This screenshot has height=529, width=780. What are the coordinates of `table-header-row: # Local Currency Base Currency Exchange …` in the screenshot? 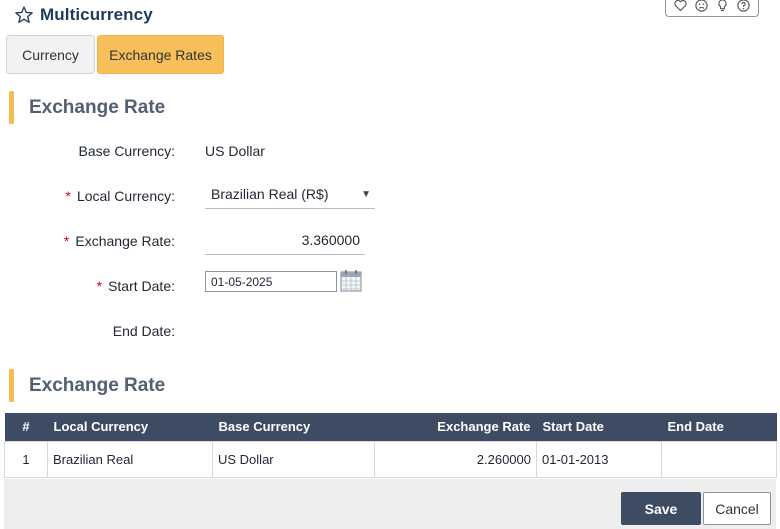 It's located at (390, 427).